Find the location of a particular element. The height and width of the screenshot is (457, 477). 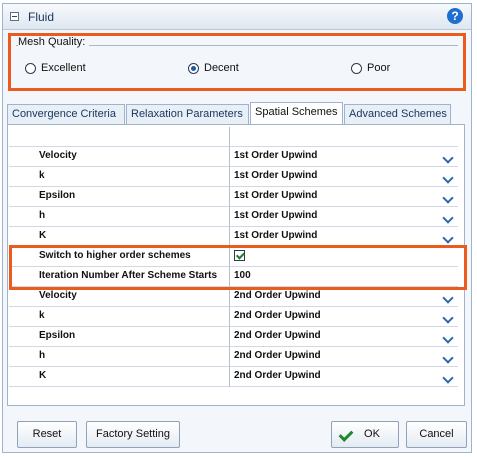

radio-excellent: Excellent is located at coordinates (55, 68).